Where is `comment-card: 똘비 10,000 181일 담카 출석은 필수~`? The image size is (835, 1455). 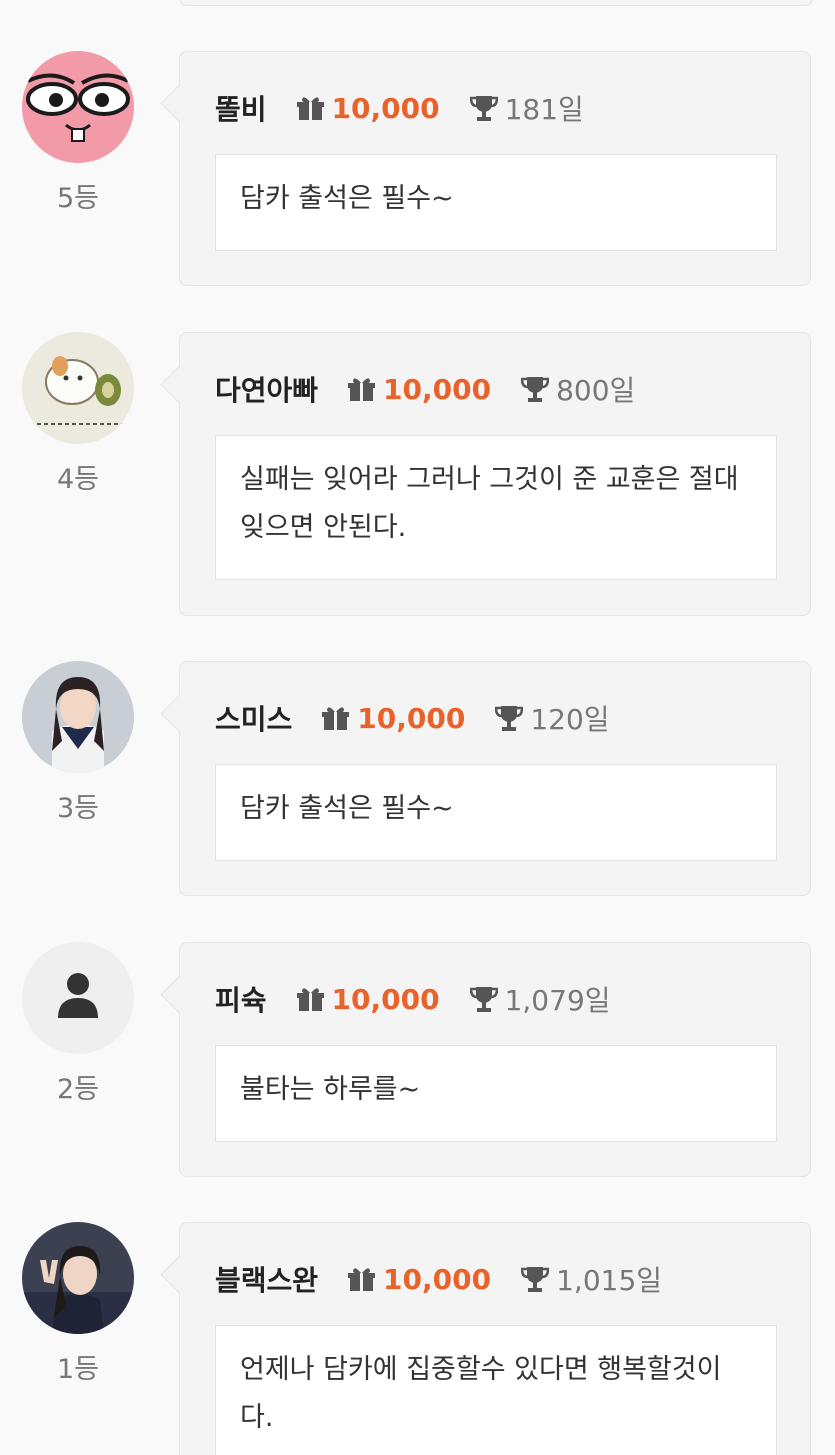
comment-card: 똘비 10,000 181일 담카 출석은 필수~ is located at coordinates (485, 168).